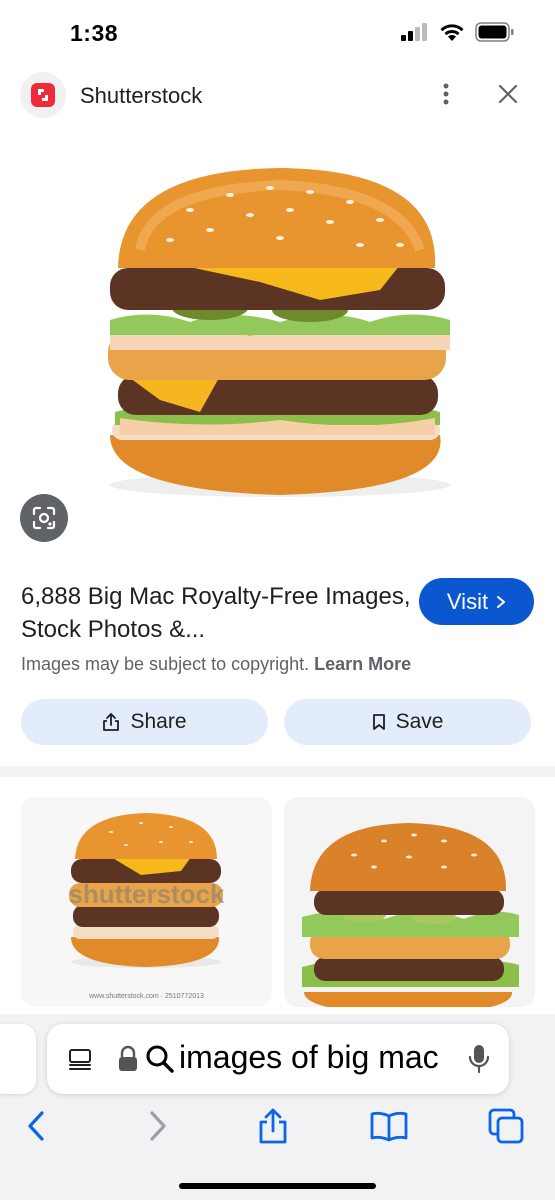  What do you see at coordinates (111, 722) in the screenshot?
I see `share-icon` at bounding box center [111, 722].